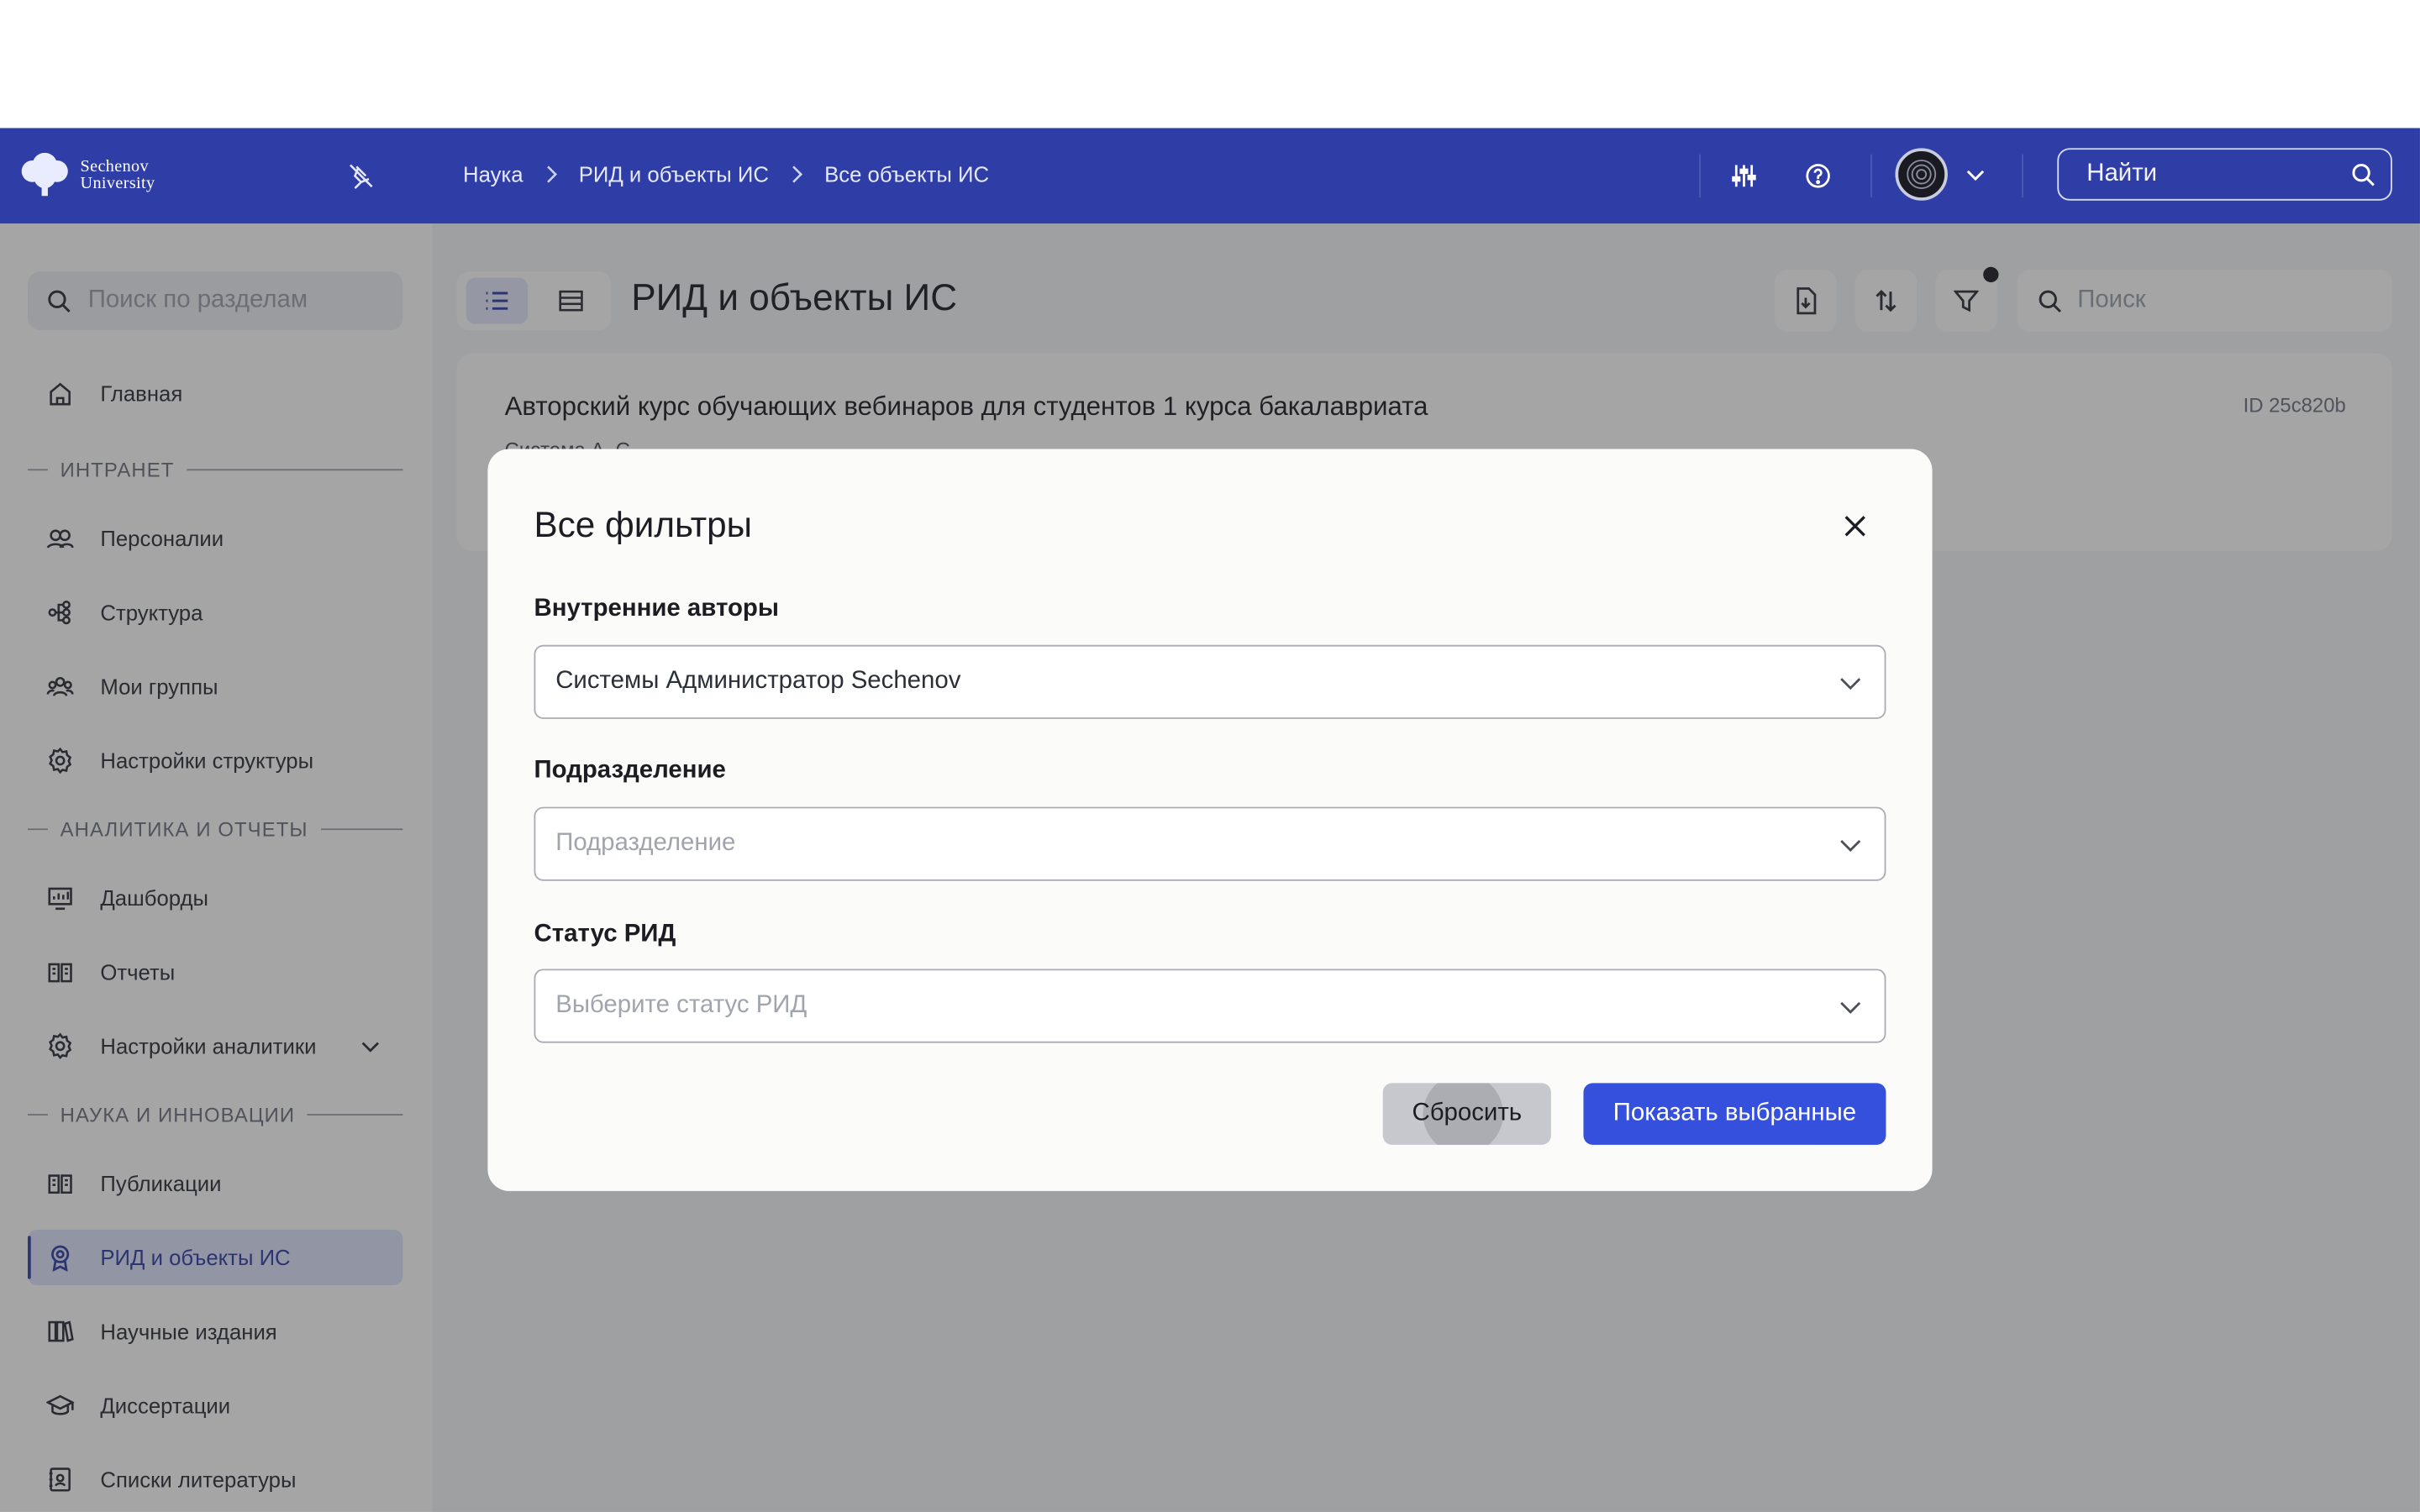 The width and height of the screenshot is (2420, 1512). What do you see at coordinates (605, 934) in the screenshot?
I see `field-label-rid-status: Статус РИД` at bounding box center [605, 934].